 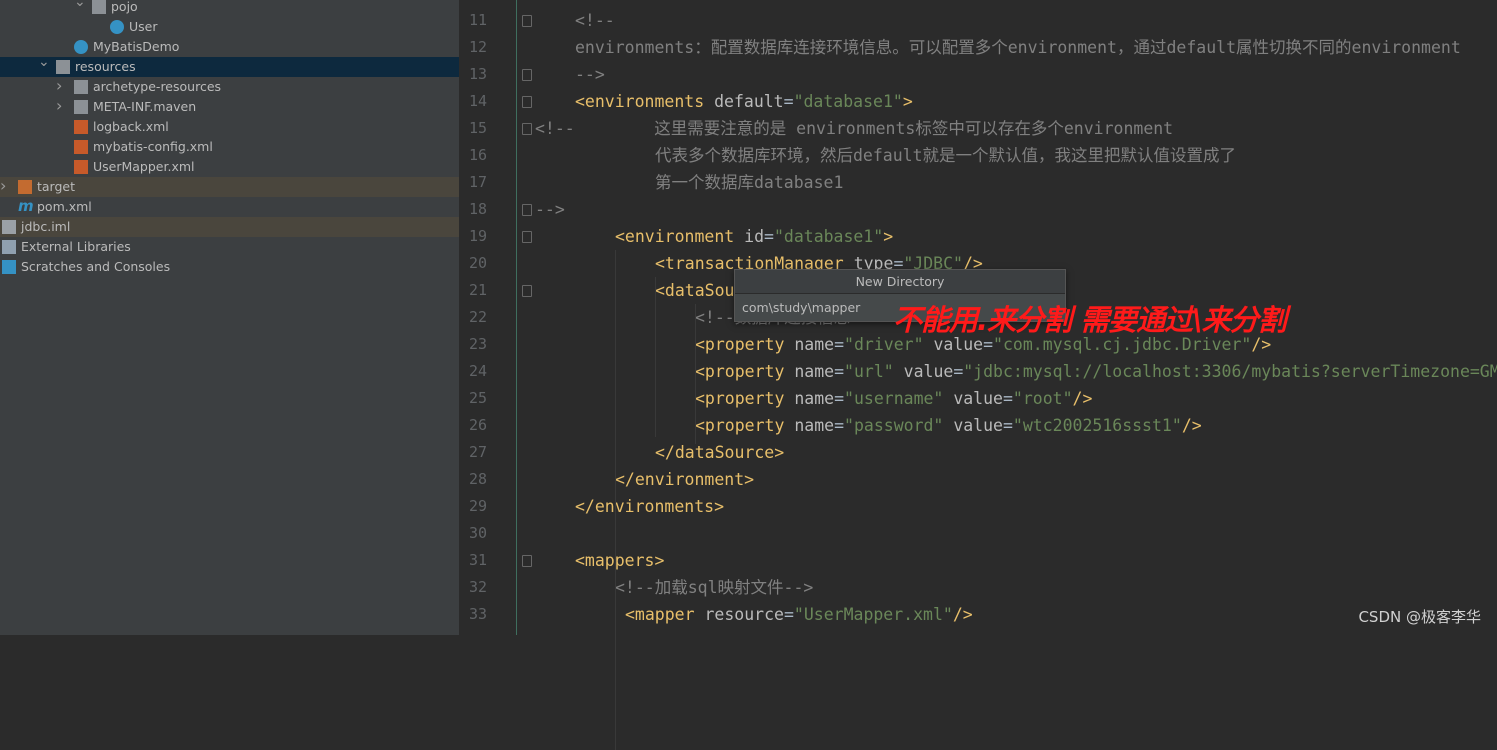 What do you see at coordinates (9, 247) in the screenshot?
I see `libraries-icon` at bounding box center [9, 247].